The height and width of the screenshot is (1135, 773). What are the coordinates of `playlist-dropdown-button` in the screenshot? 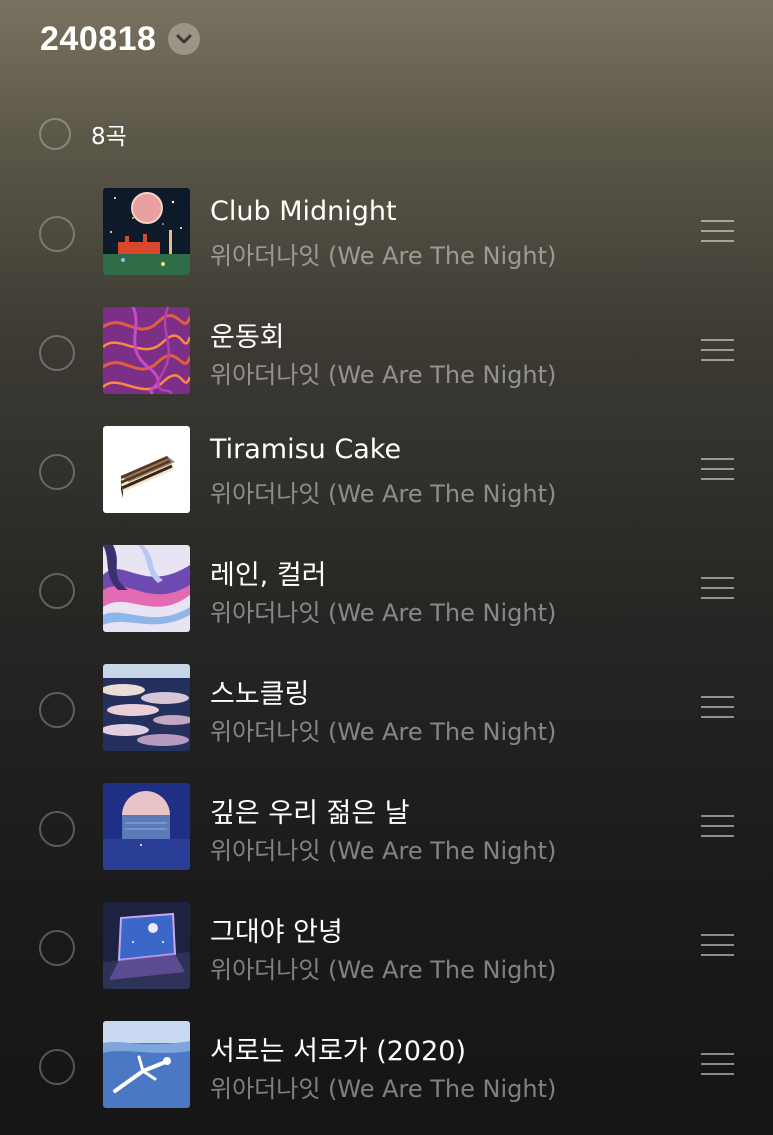 It's located at (184, 39).